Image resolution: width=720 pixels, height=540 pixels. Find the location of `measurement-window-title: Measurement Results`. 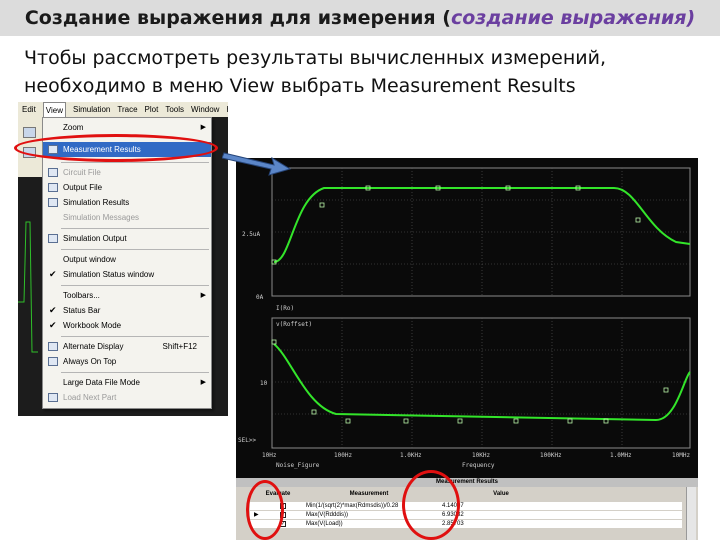

measurement-window-title: Measurement Results is located at coordinates (467, 482).